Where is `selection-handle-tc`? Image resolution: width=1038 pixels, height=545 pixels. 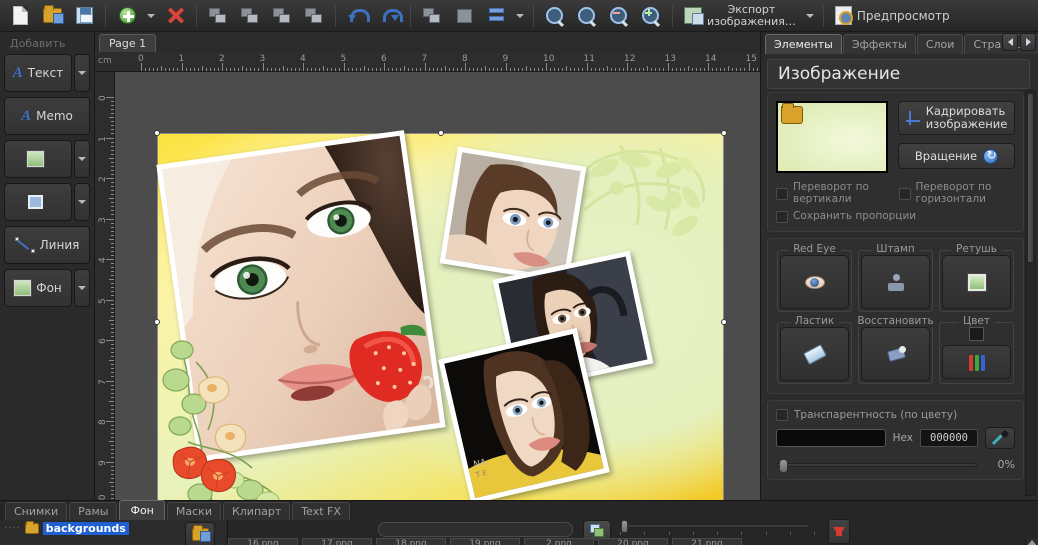
selection-handle-tc is located at coordinates (440, 133).